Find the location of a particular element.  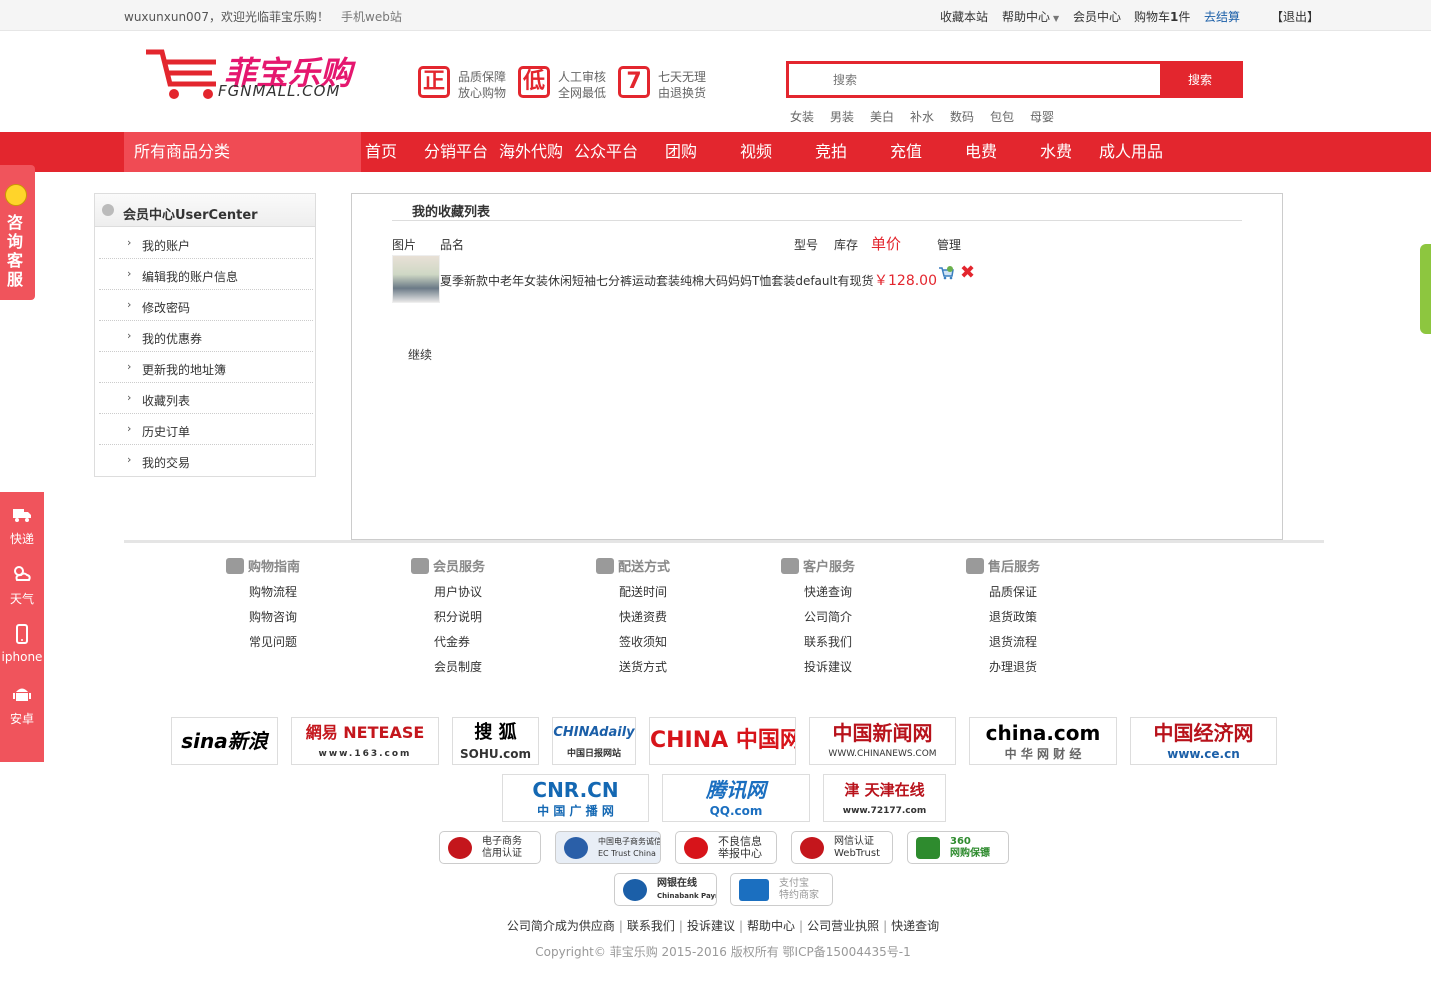

cart-link: 购物车1件 is located at coordinates (1162, 16).